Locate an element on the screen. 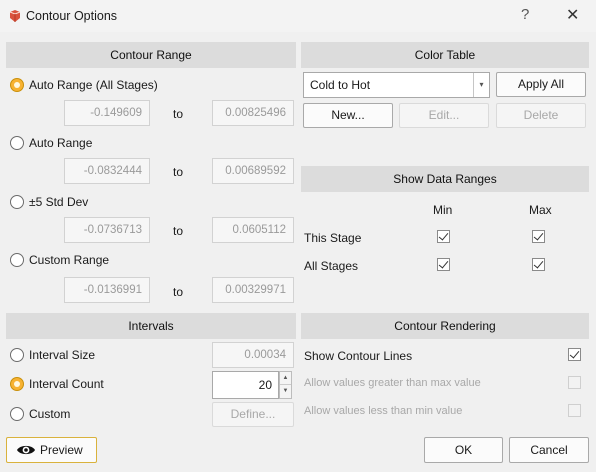  window-title: Contour Options is located at coordinates (72, 16).